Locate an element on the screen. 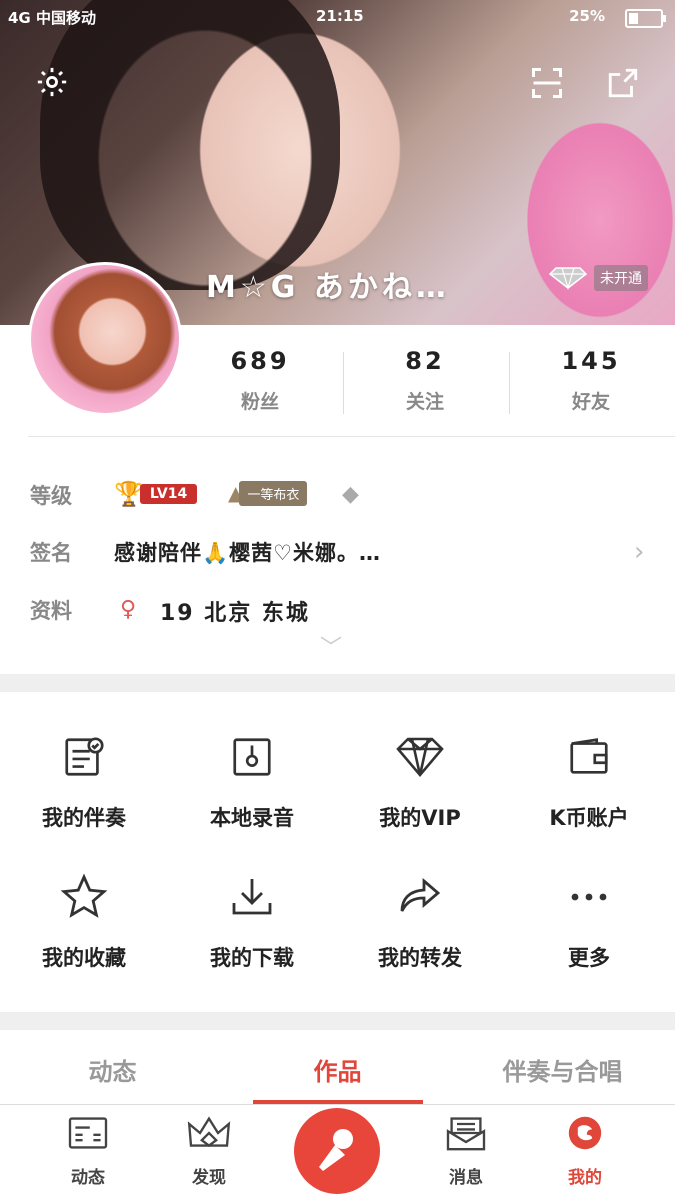 This screenshot has height=1201, width=675. grid-label: 我的VIP is located at coordinates (420, 818).